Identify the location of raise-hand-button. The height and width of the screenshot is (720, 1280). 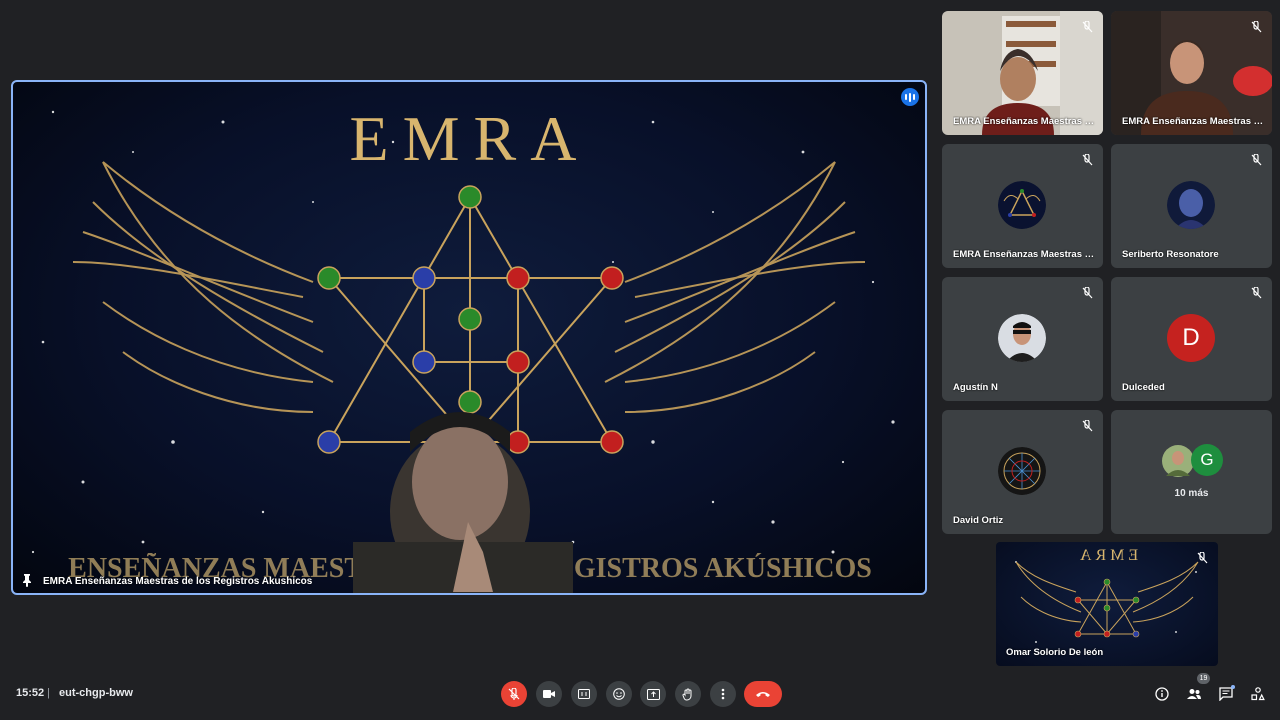
(688, 694).